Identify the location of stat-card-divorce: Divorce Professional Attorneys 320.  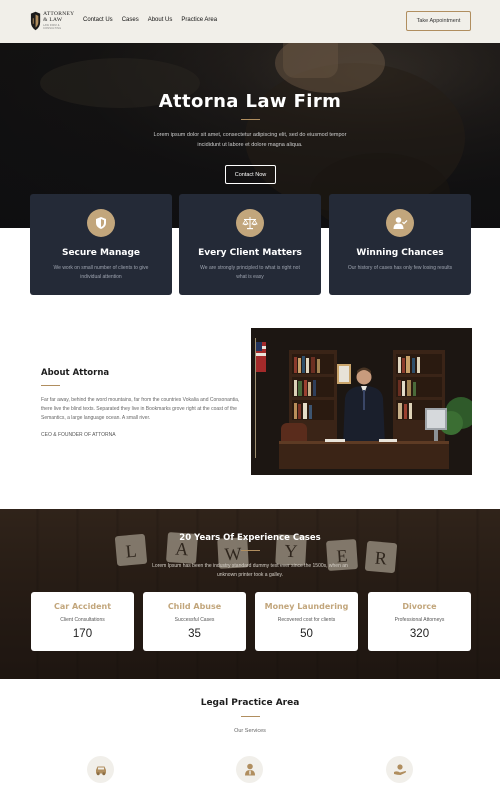
(419, 621).